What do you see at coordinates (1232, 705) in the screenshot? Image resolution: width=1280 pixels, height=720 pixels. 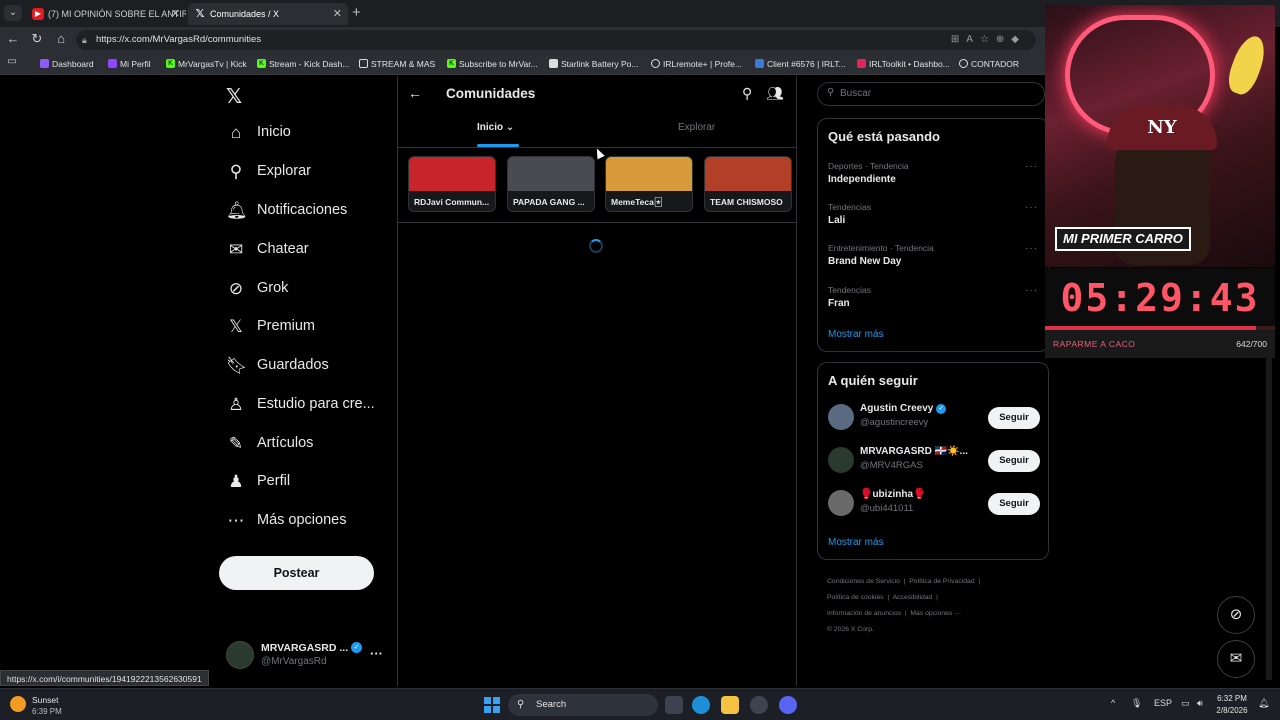 I see `system-clock: 6:32 PM 2/8/2026` at bounding box center [1232, 705].